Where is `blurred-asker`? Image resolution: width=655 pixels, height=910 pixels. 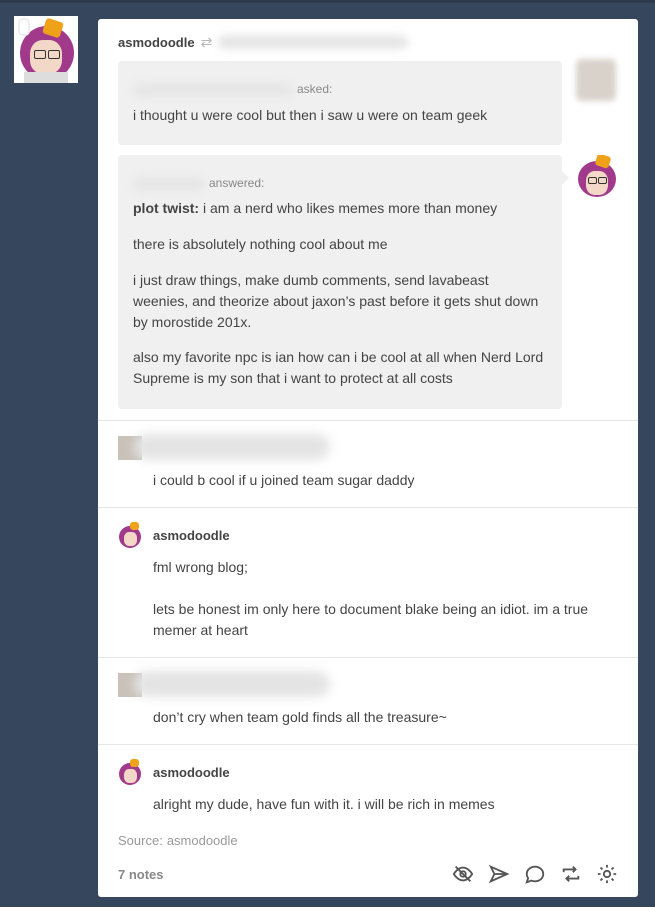
blurred-asker is located at coordinates (213, 89).